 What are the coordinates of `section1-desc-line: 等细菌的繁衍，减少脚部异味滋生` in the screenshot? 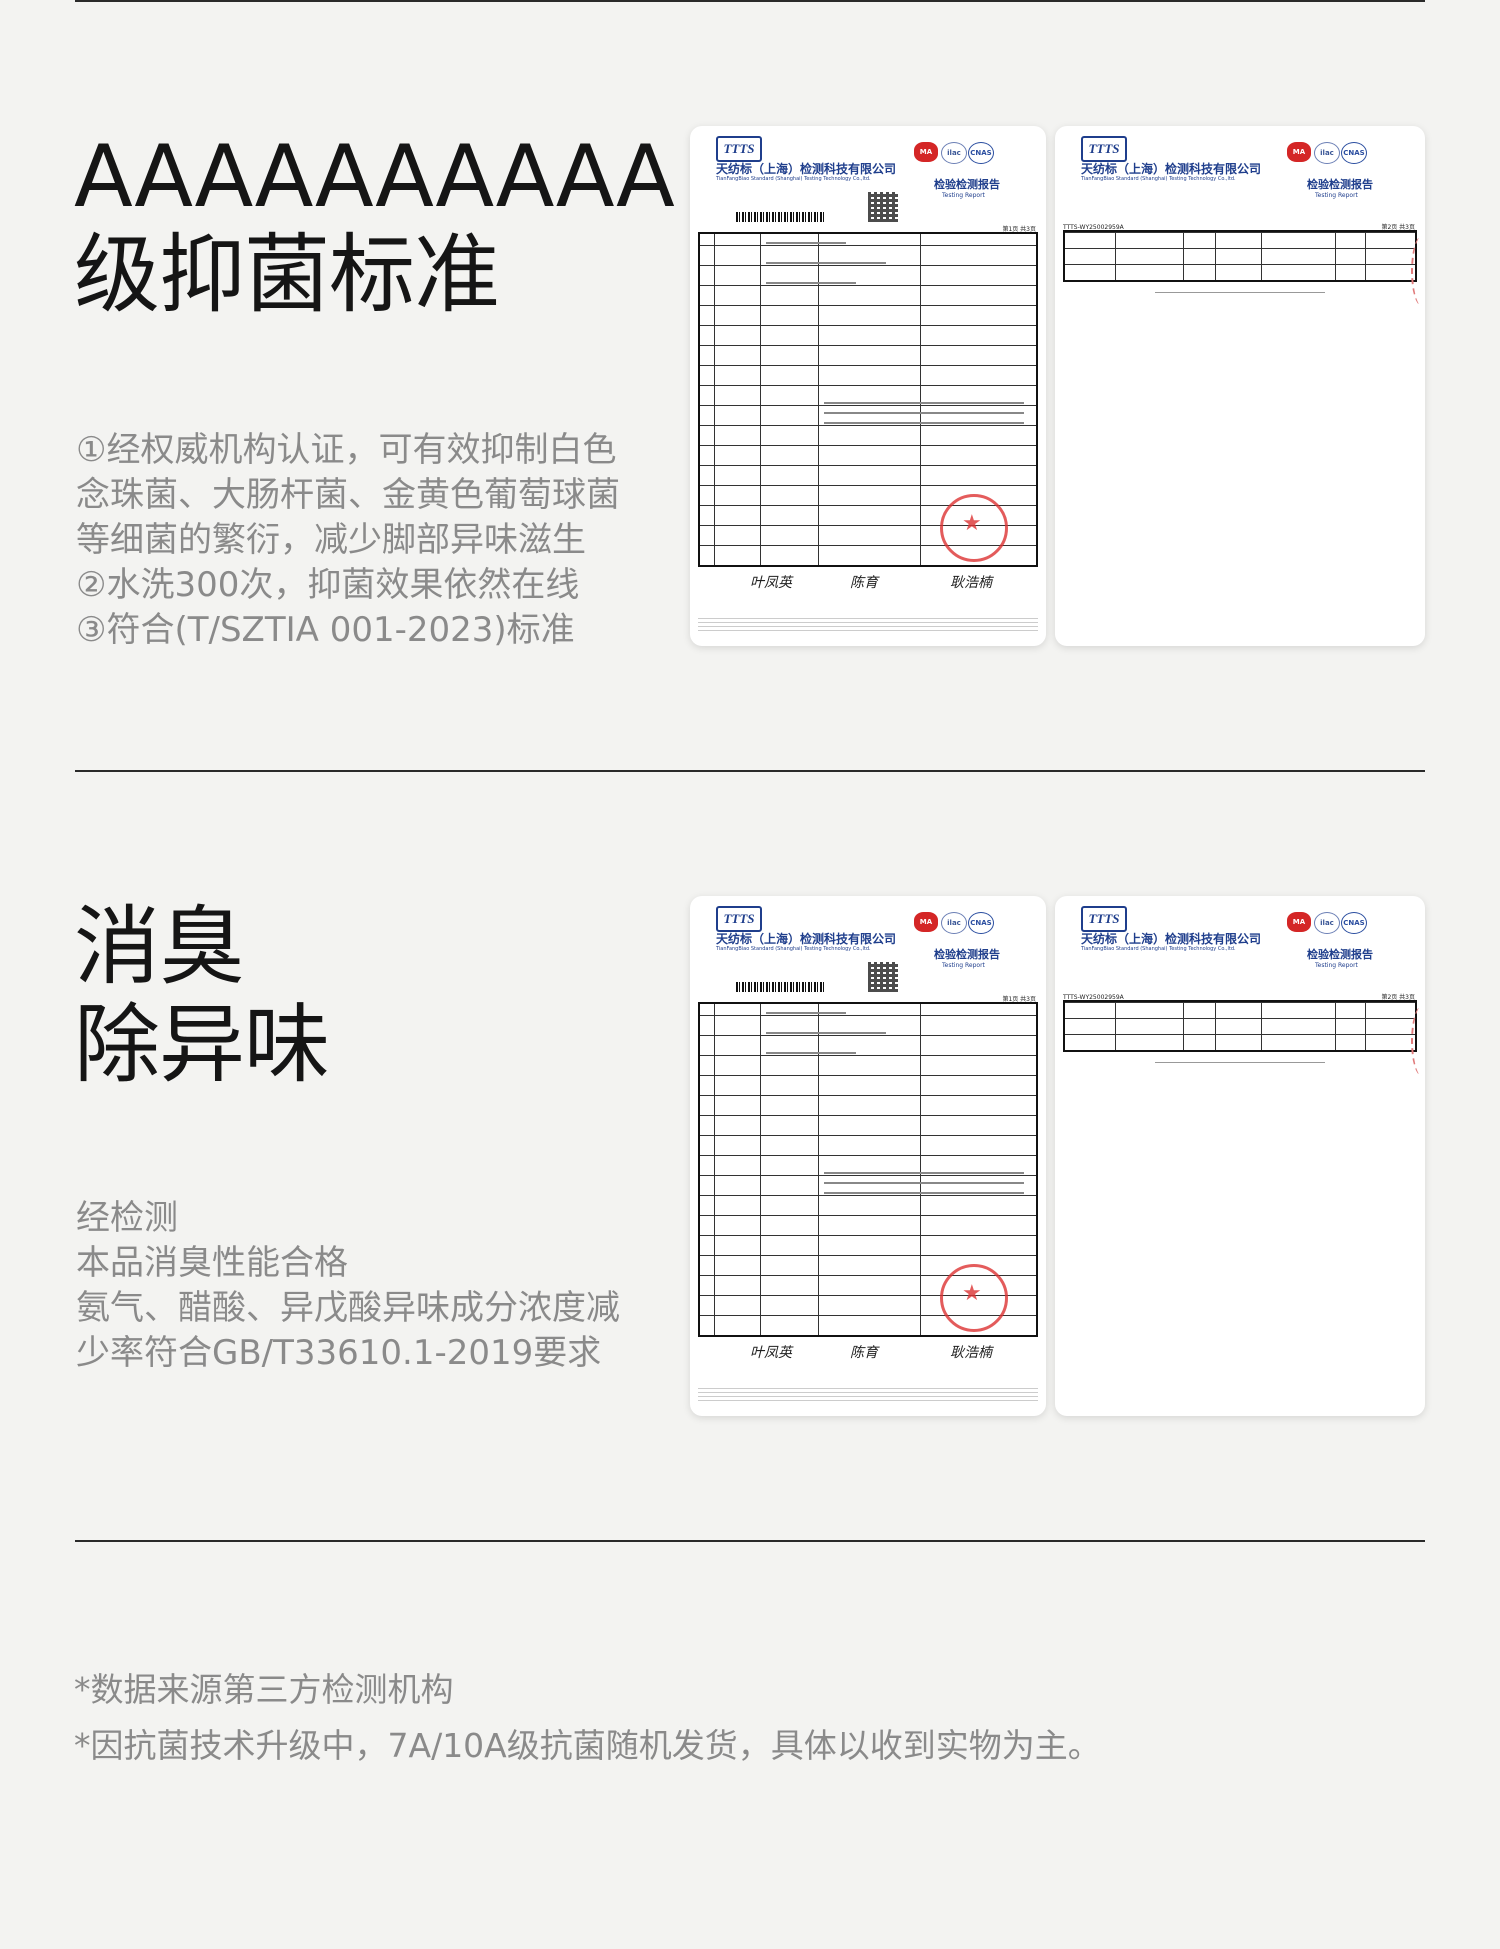 It's located at (331, 540).